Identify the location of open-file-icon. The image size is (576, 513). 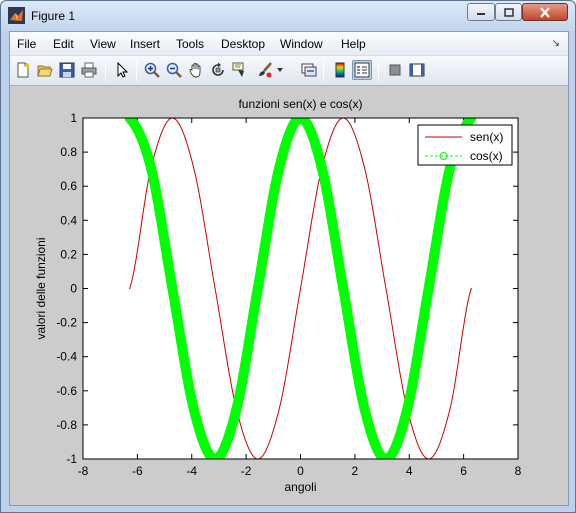
(45, 71).